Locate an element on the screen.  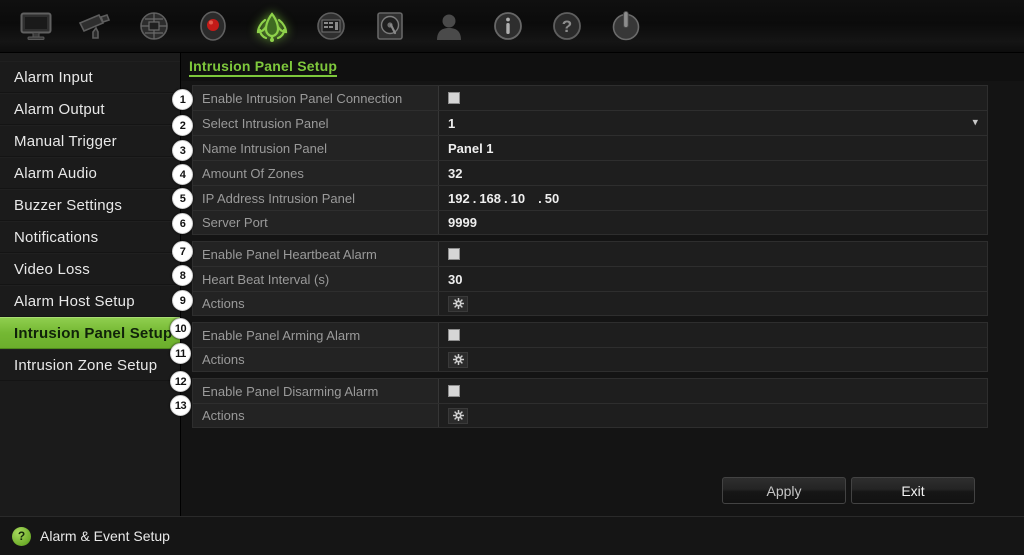
label-enable-panel-disarming-alarm: Enable Panel Disarming Alarm is located at coordinates (316, 391).